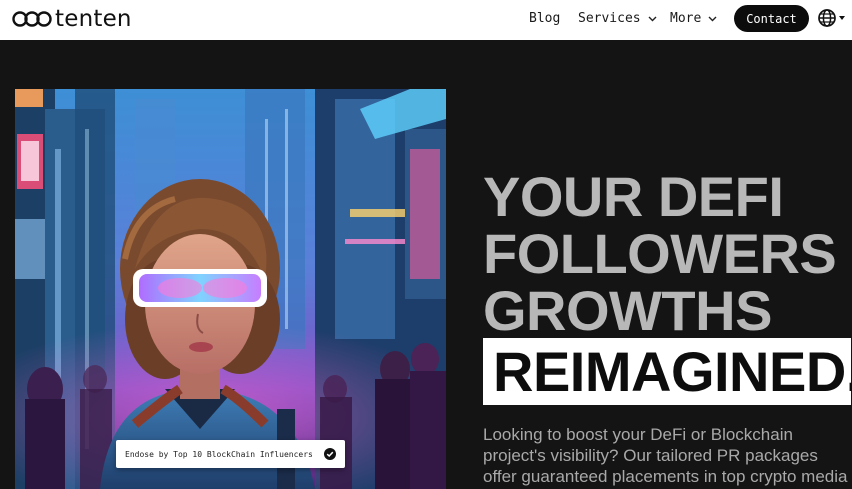 Image resolution: width=852 pixels, height=489 pixels. What do you see at coordinates (633, 196) in the screenshot?
I see `headline-line-1: YOUR DEFI` at bounding box center [633, 196].